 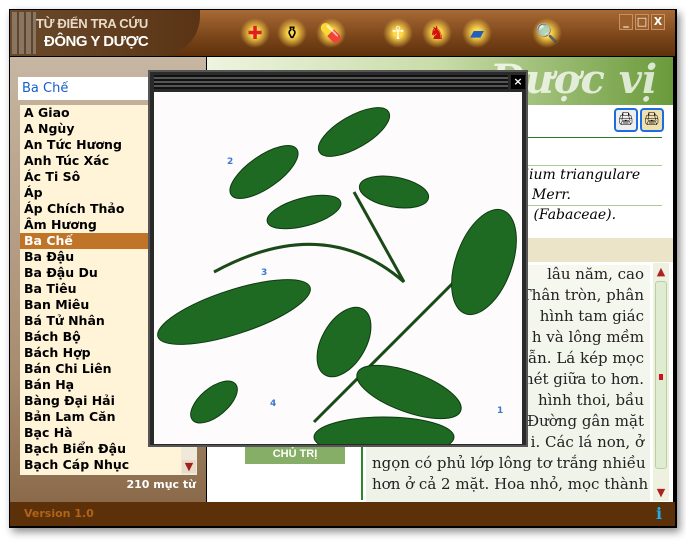 I want to click on figure-label: 1, so click(x=500, y=411).